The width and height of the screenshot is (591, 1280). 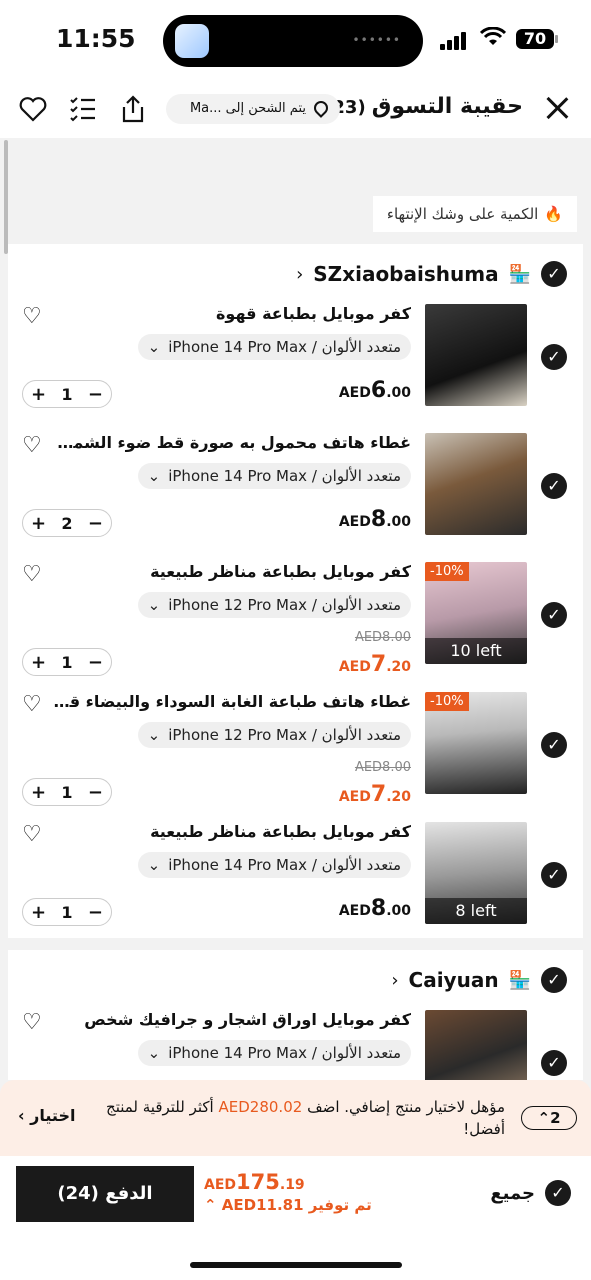 I want to click on close-icon, so click(x=557, y=108).